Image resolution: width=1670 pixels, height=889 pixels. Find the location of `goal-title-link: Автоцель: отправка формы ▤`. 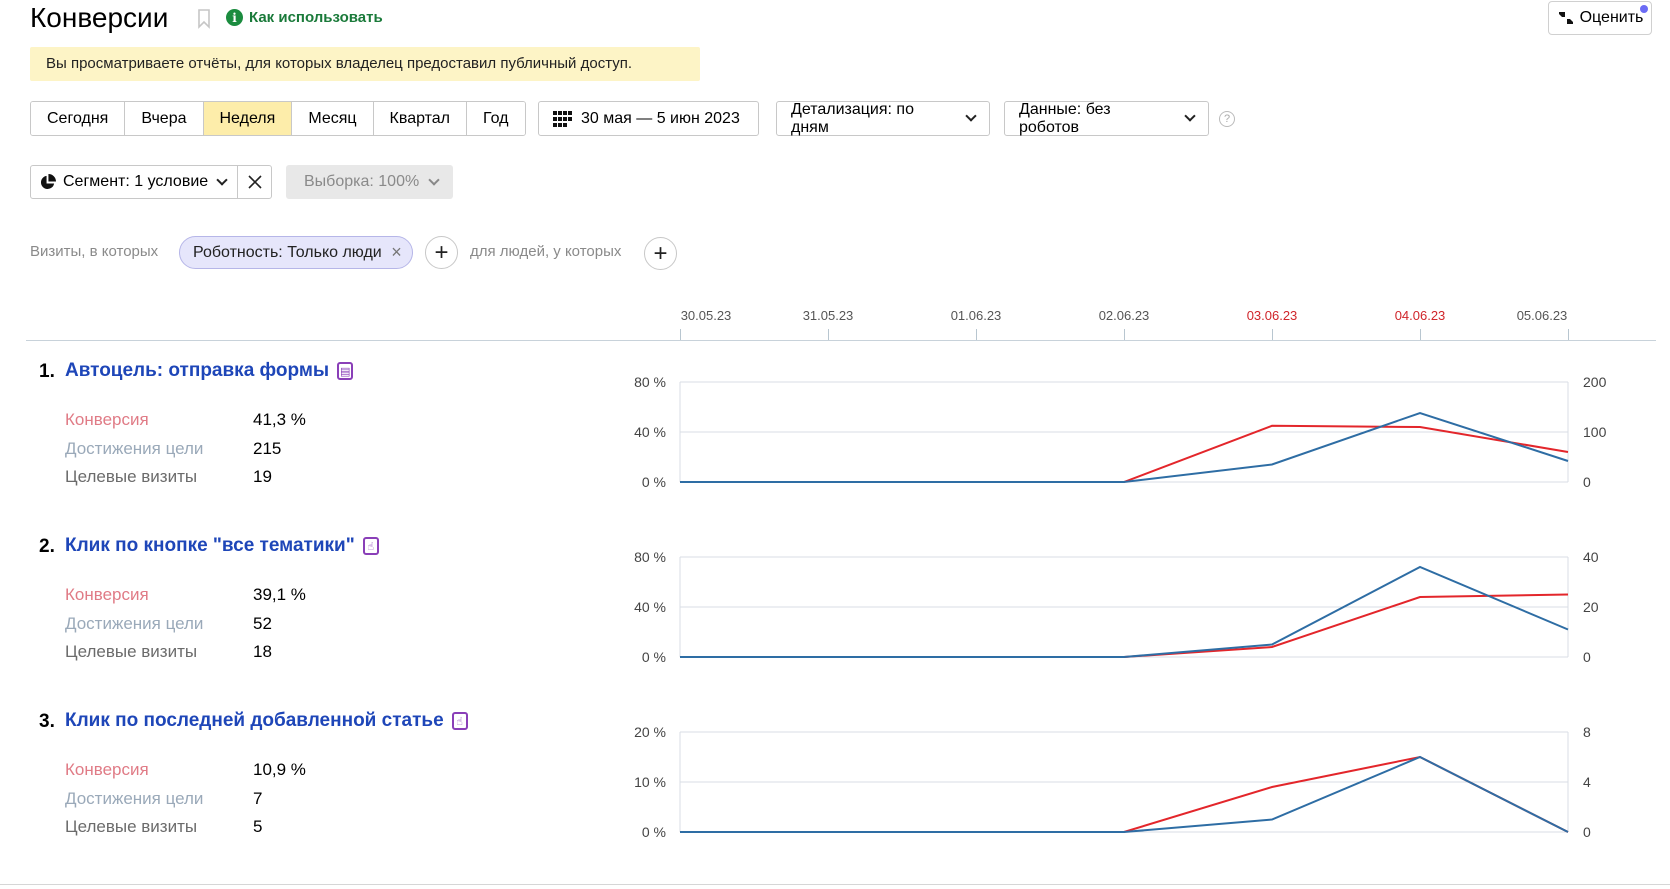

goal-title-link: Автоцель: отправка формы ▤ is located at coordinates (209, 371).